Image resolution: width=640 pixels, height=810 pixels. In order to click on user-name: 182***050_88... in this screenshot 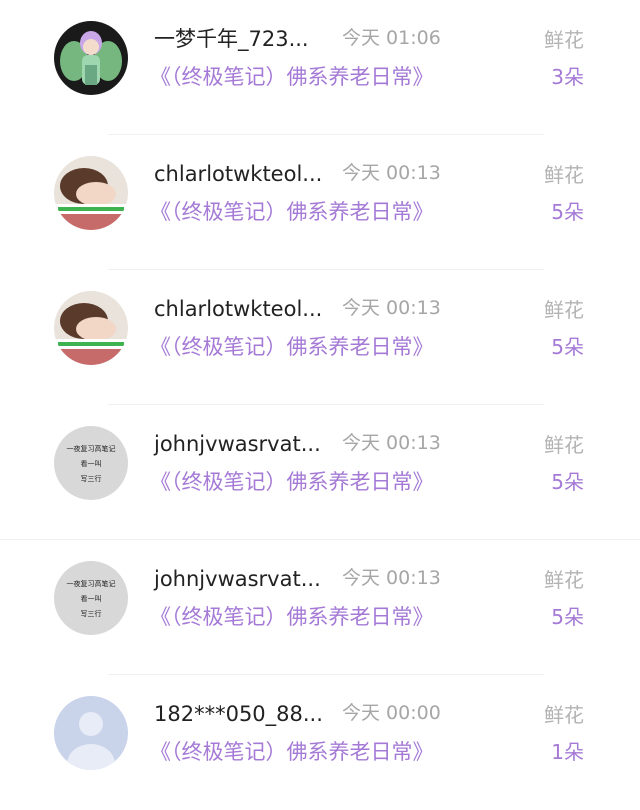, I will do `click(238, 714)`.